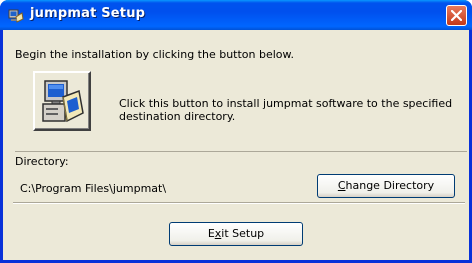 The height and width of the screenshot is (263, 472). What do you see at coordinates (42, 161) in the screenshot?
I see `directory-label: Directory:` at bounding box center [42, 161].